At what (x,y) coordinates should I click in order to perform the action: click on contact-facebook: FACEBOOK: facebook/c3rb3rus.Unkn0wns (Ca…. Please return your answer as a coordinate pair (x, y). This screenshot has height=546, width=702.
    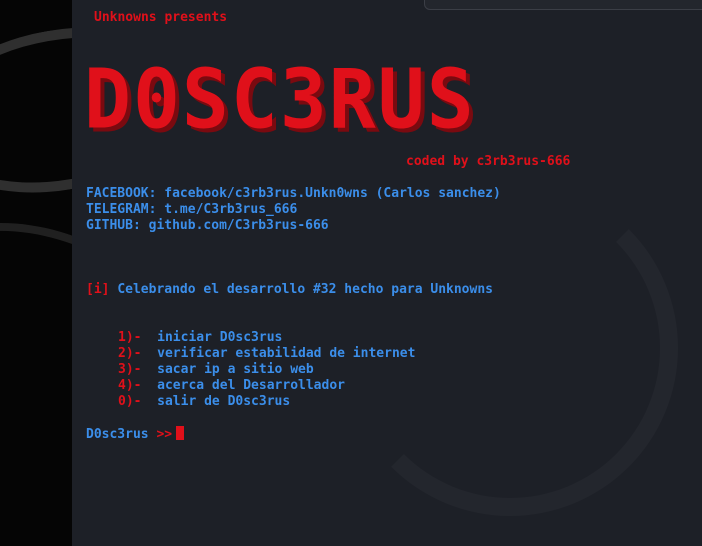
    Looking at the image, I should click on (293, 194).